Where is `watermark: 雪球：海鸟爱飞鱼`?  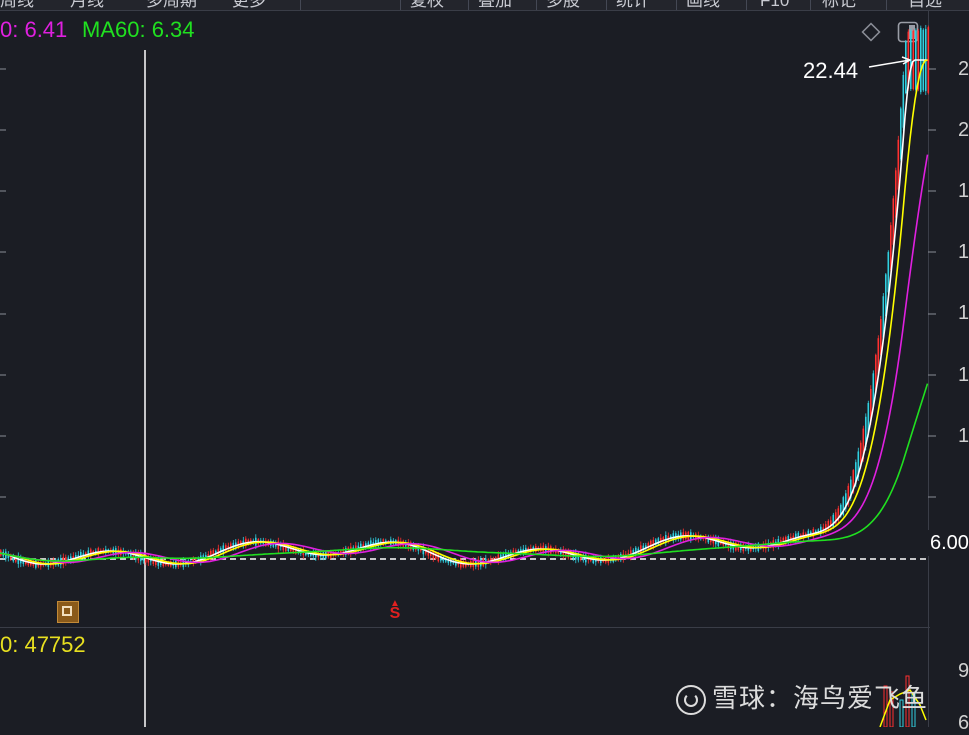 watermark: 雪球：海鸟爱飞鱼 is located at coordinates (802, 697).